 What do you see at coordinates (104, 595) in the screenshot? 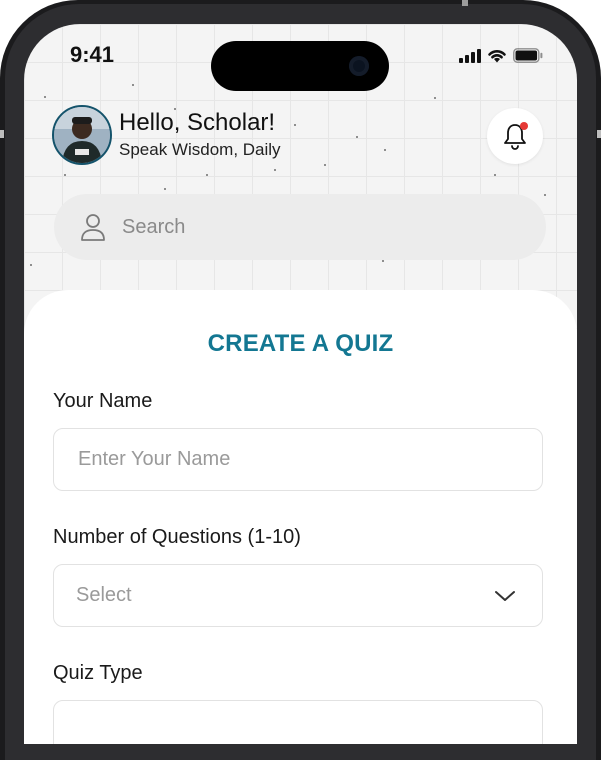
I see `questions-select-value: Select` at bounding box center [104, 595].